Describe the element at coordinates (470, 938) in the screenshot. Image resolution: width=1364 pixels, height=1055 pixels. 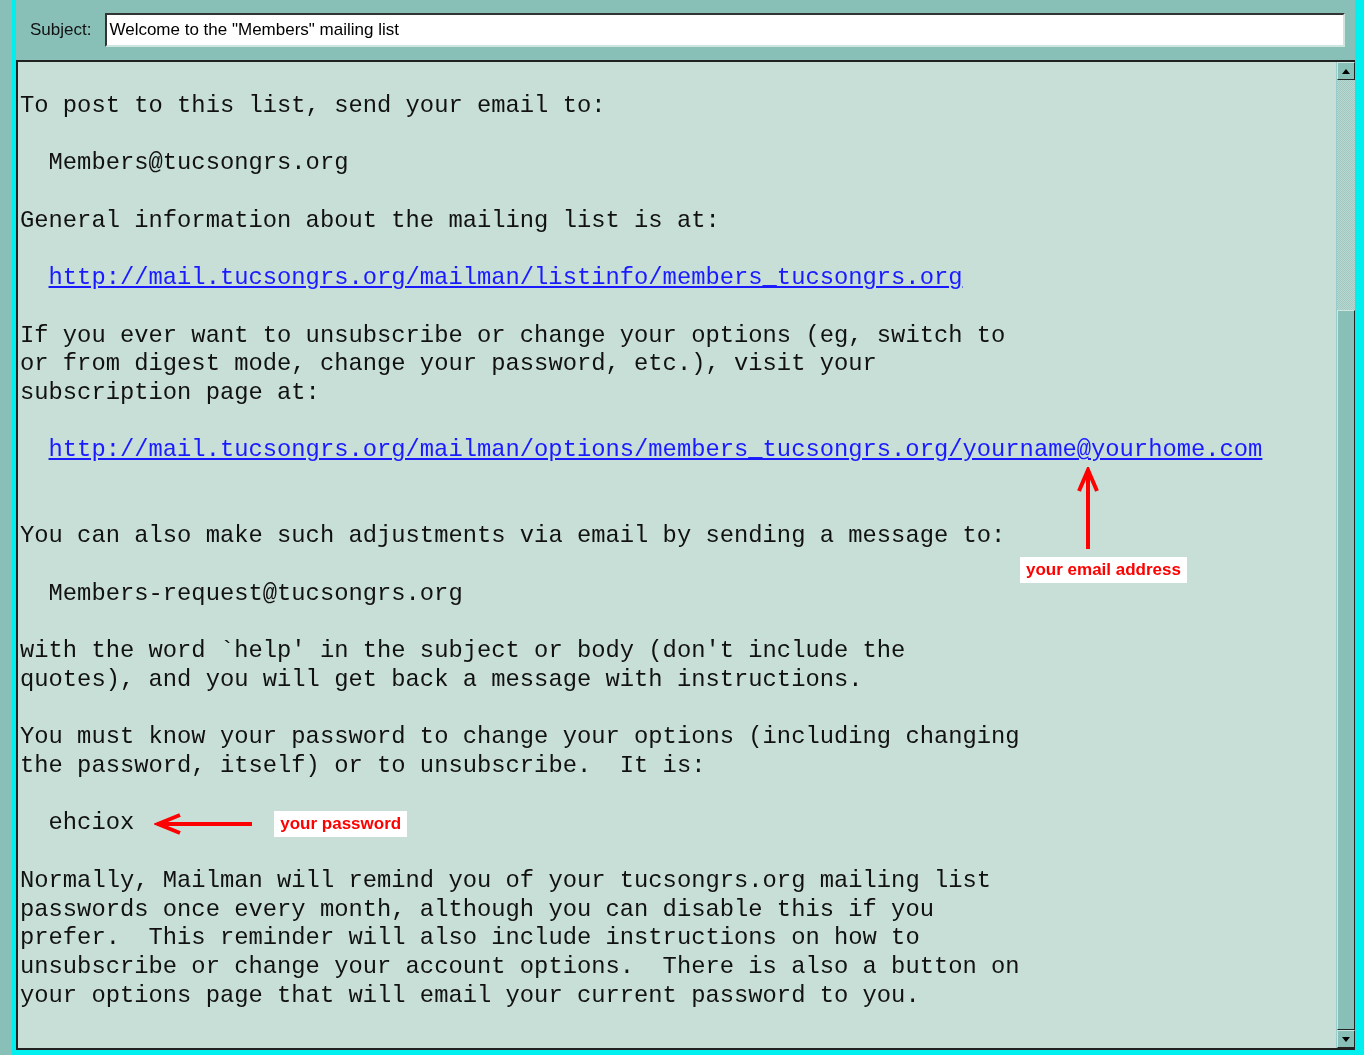
I see `message-text: prefer. This reminder will also include instructions on how to` at that location.